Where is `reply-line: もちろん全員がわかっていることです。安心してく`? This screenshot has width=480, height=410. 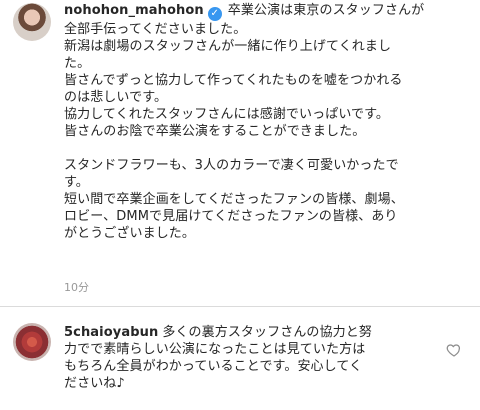
reply-line: もちろん全員がわかっていることです。安心してく is located at coordinates (213, 366).